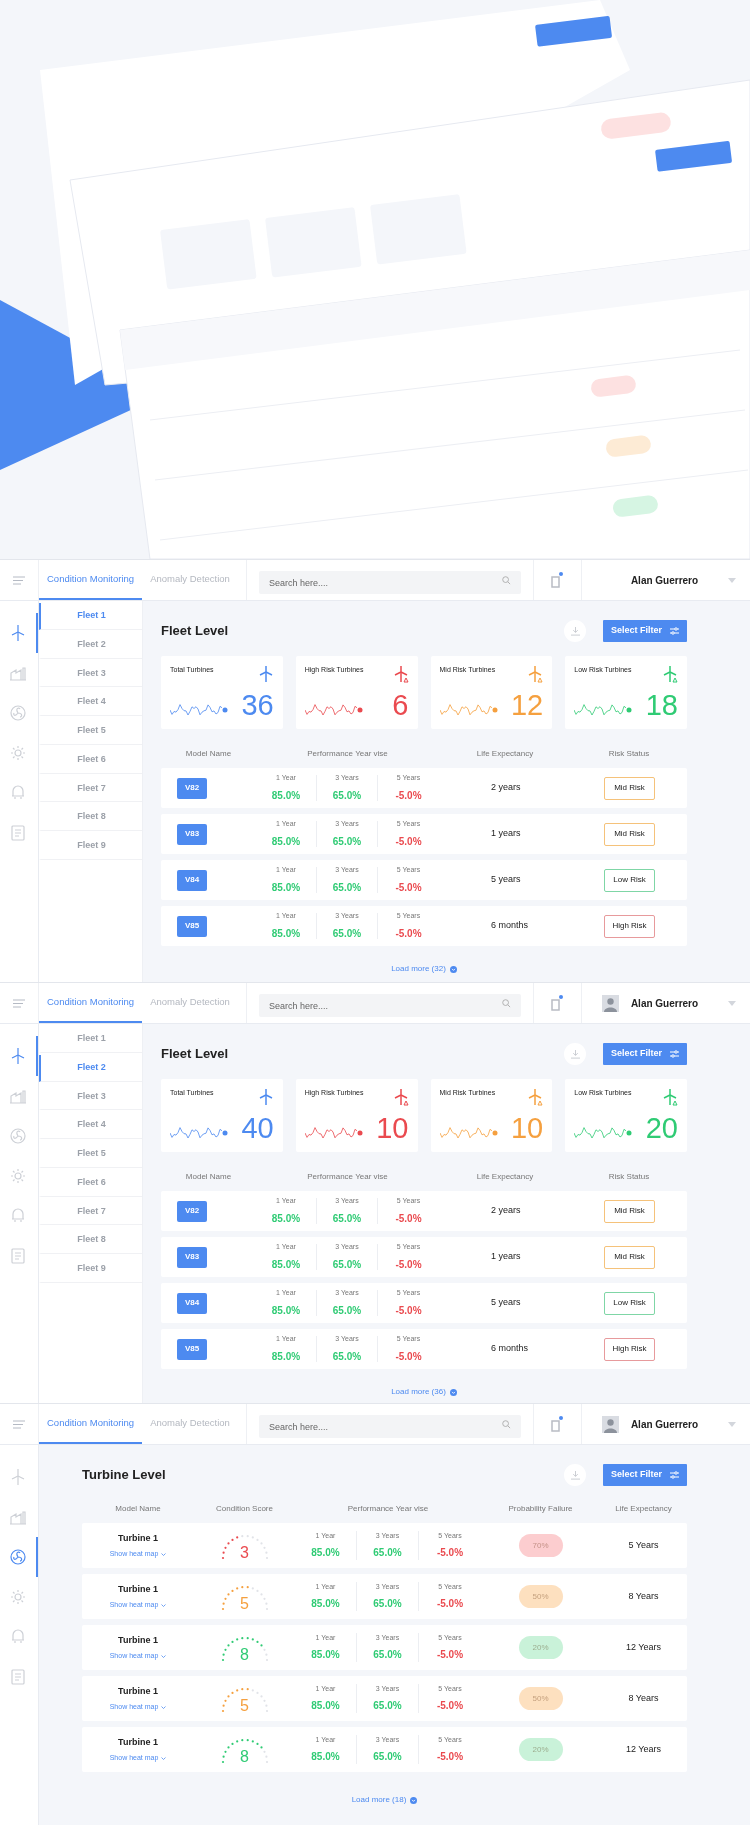 The width and height of the screenshot is (750, 1825). What do you see at coordinates (384, 1800) in the screenshot?
I see `load-more-link: Load more (18)` at bounding box center [384, 1800].